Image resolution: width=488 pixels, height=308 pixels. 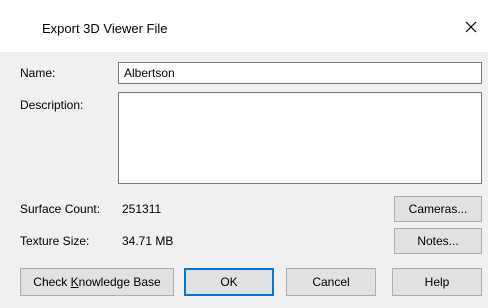 What do you see at coordinates (52, 105) in the screenshot?
I see `description-label: Description:` at bounding box center [52, 105].